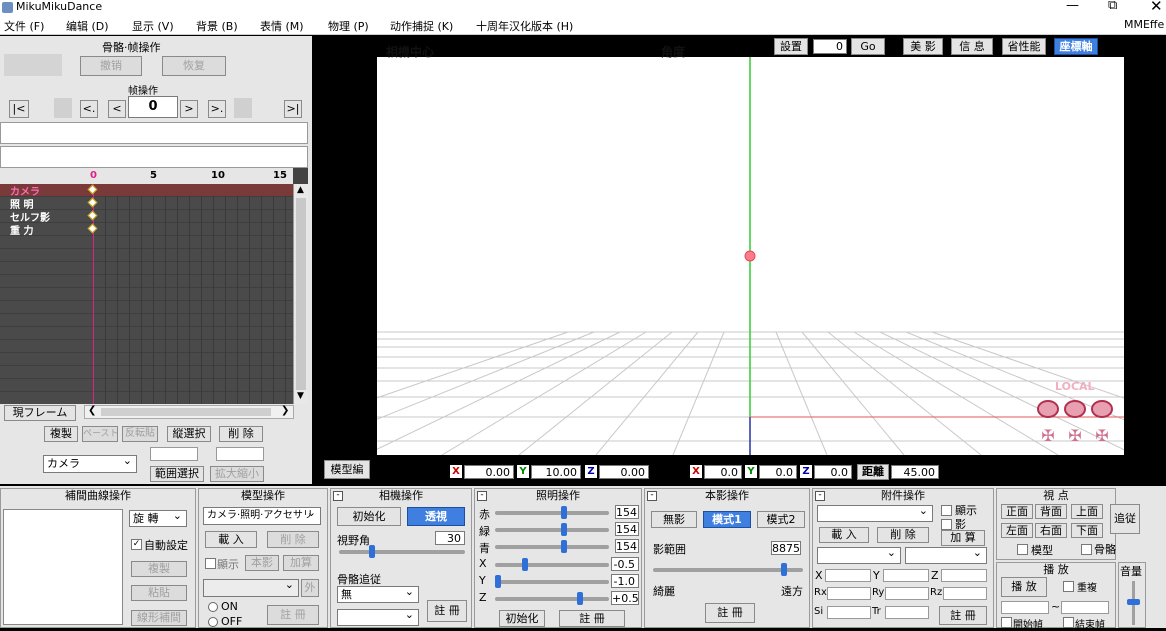 This screenshot has height=631, width=1166. What do you see at coordinates (189, 434) in the screenshot?
I see `vertical-select-button: 縦選択` at bounding box center [189, 434].